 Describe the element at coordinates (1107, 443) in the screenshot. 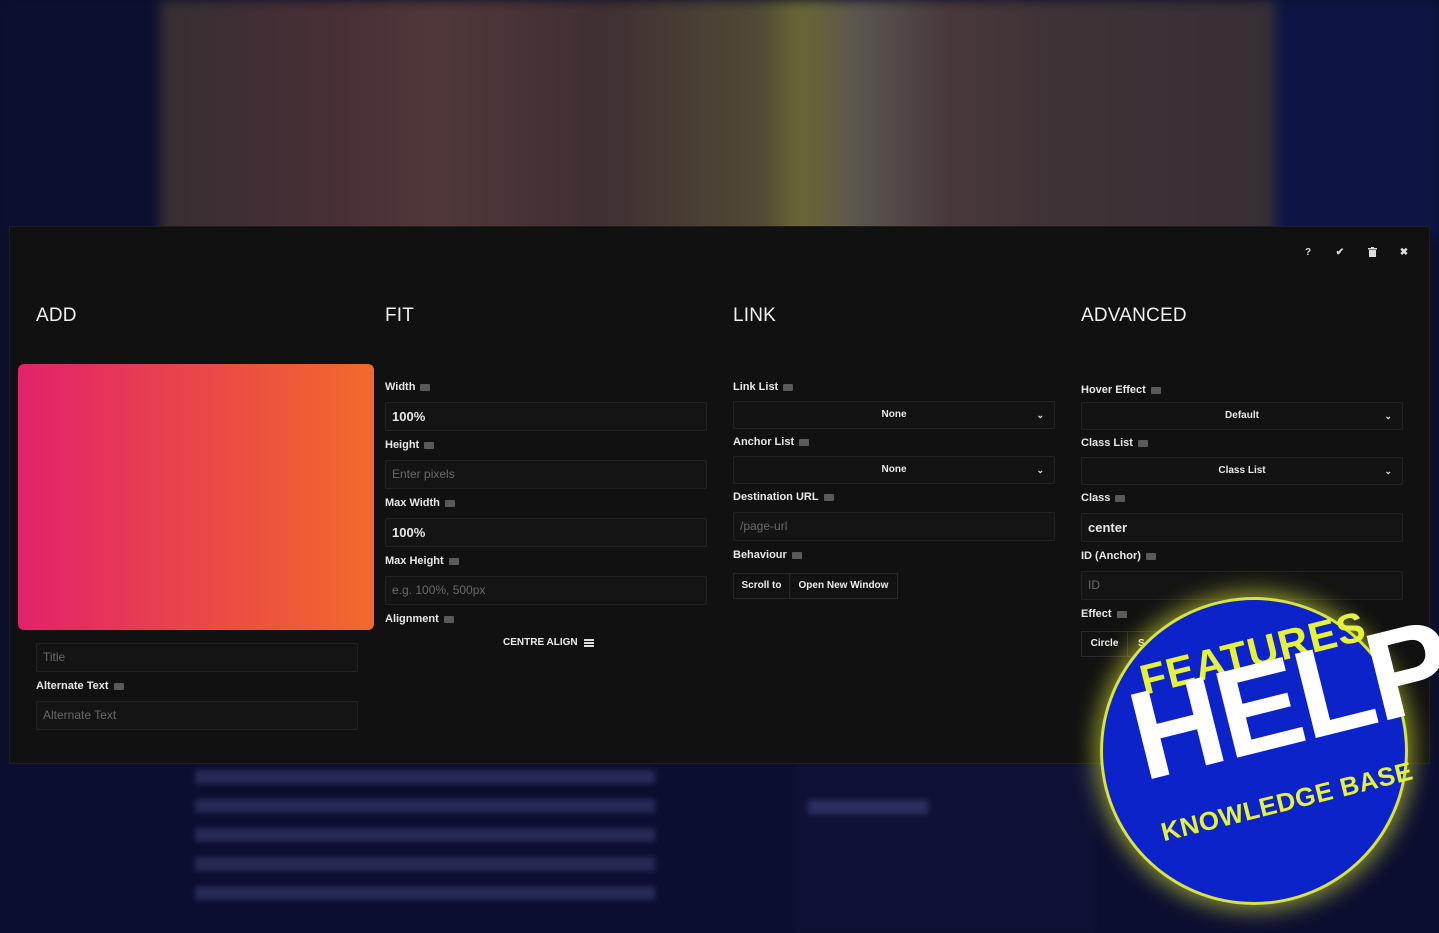

I see `class-list-label-text: Class List` at that location.